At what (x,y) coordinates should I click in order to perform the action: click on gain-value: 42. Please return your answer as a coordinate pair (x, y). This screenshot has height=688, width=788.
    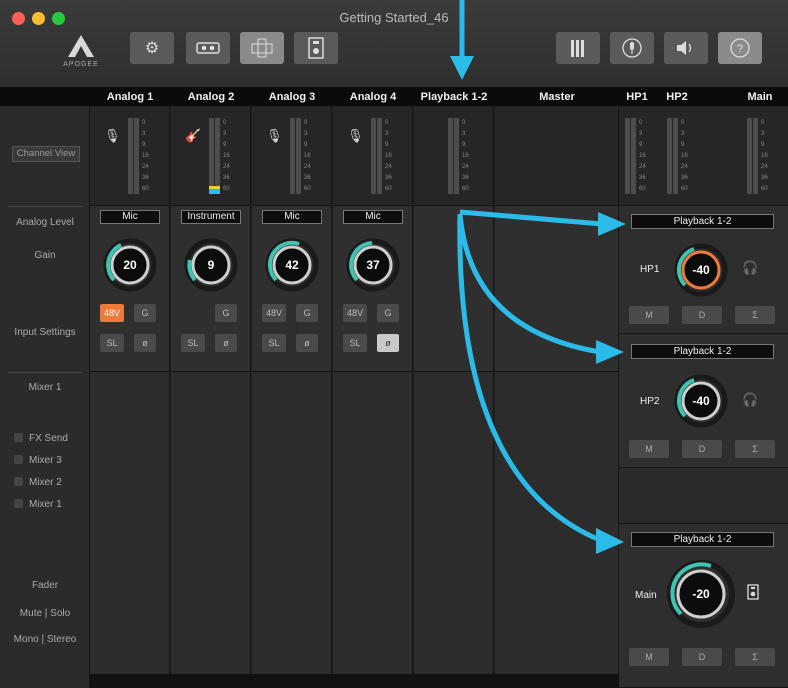
    Looking at the image, I should click on (292, 265).